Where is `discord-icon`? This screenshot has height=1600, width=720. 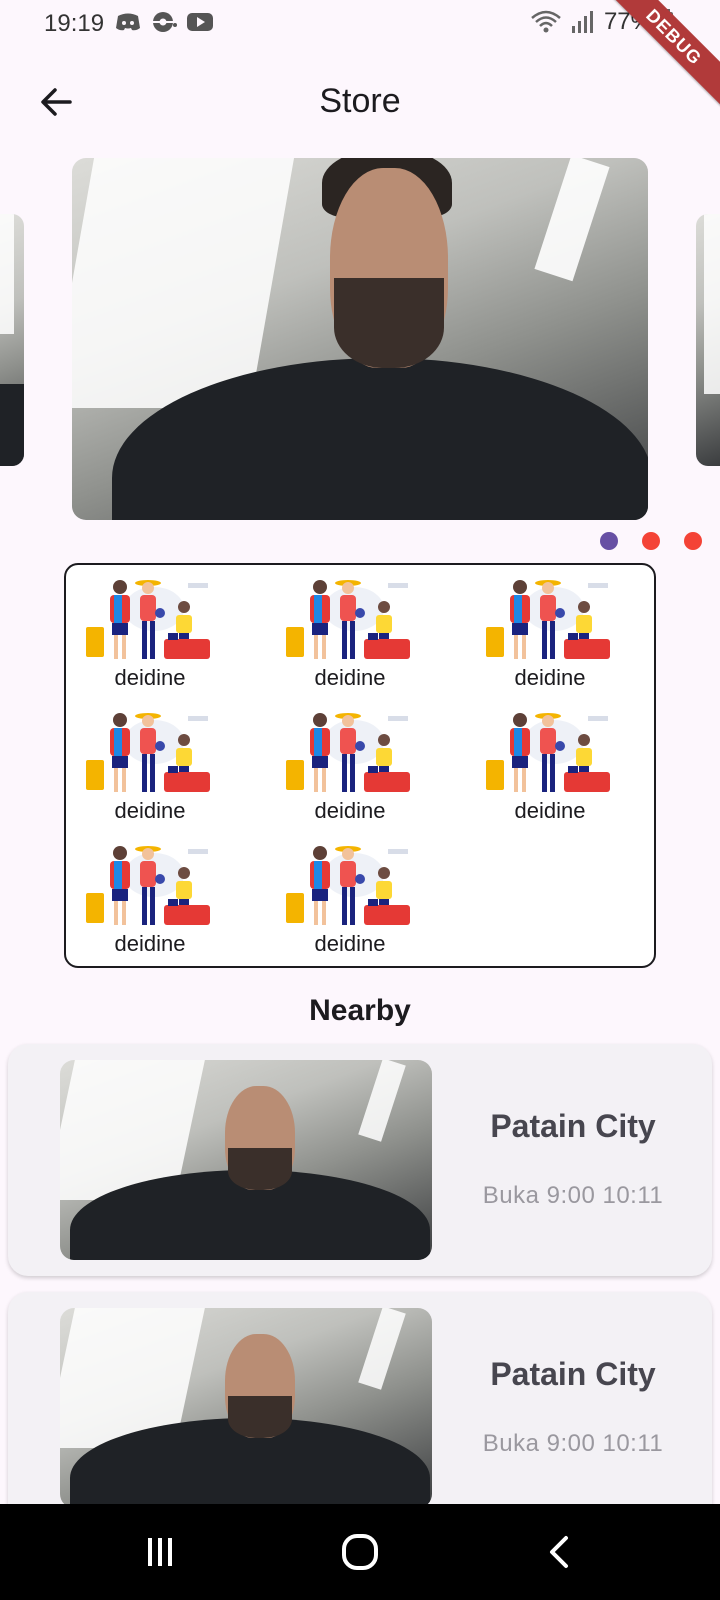
discord-icon is located at coordinates (128, 22).